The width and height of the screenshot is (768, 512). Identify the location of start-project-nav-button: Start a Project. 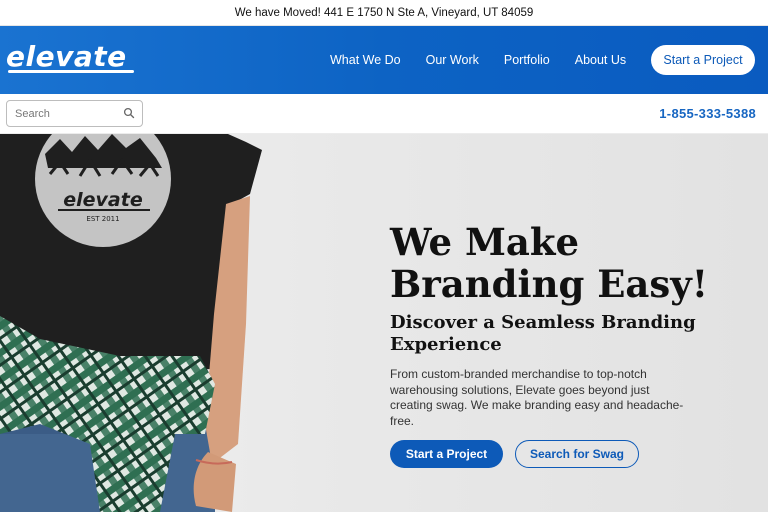
(703, 60).